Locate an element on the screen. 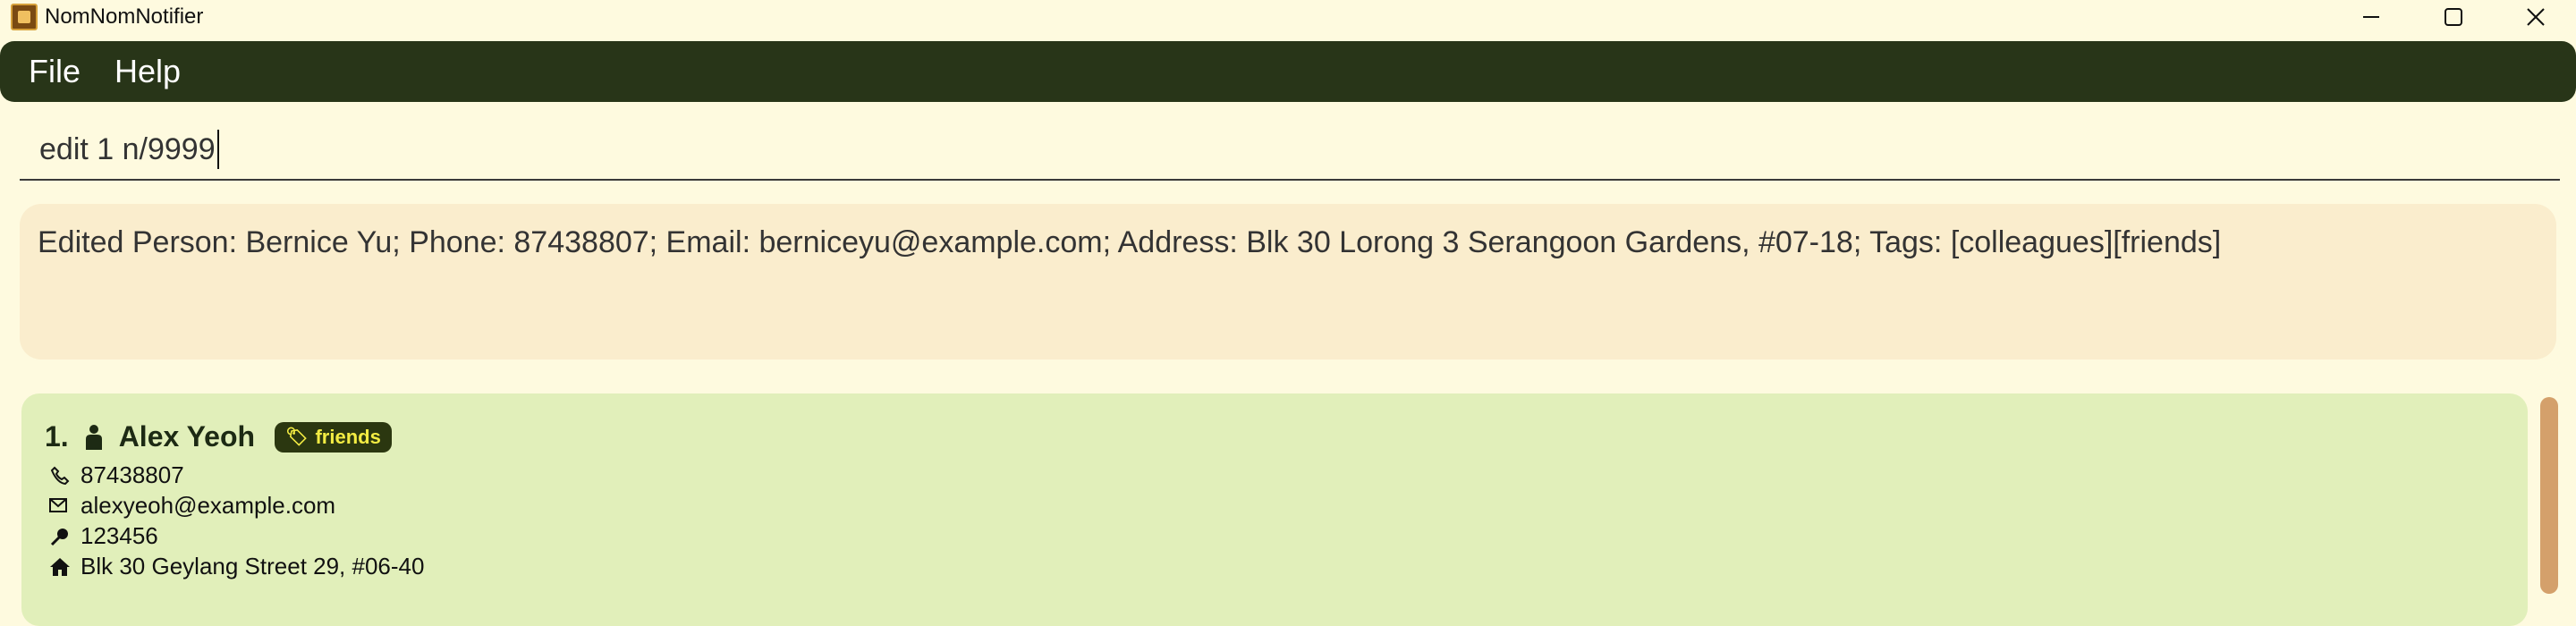 This screenshot has height=626, width=2576. person-phone-row: 87438807 is located at coordinates (115, 475).